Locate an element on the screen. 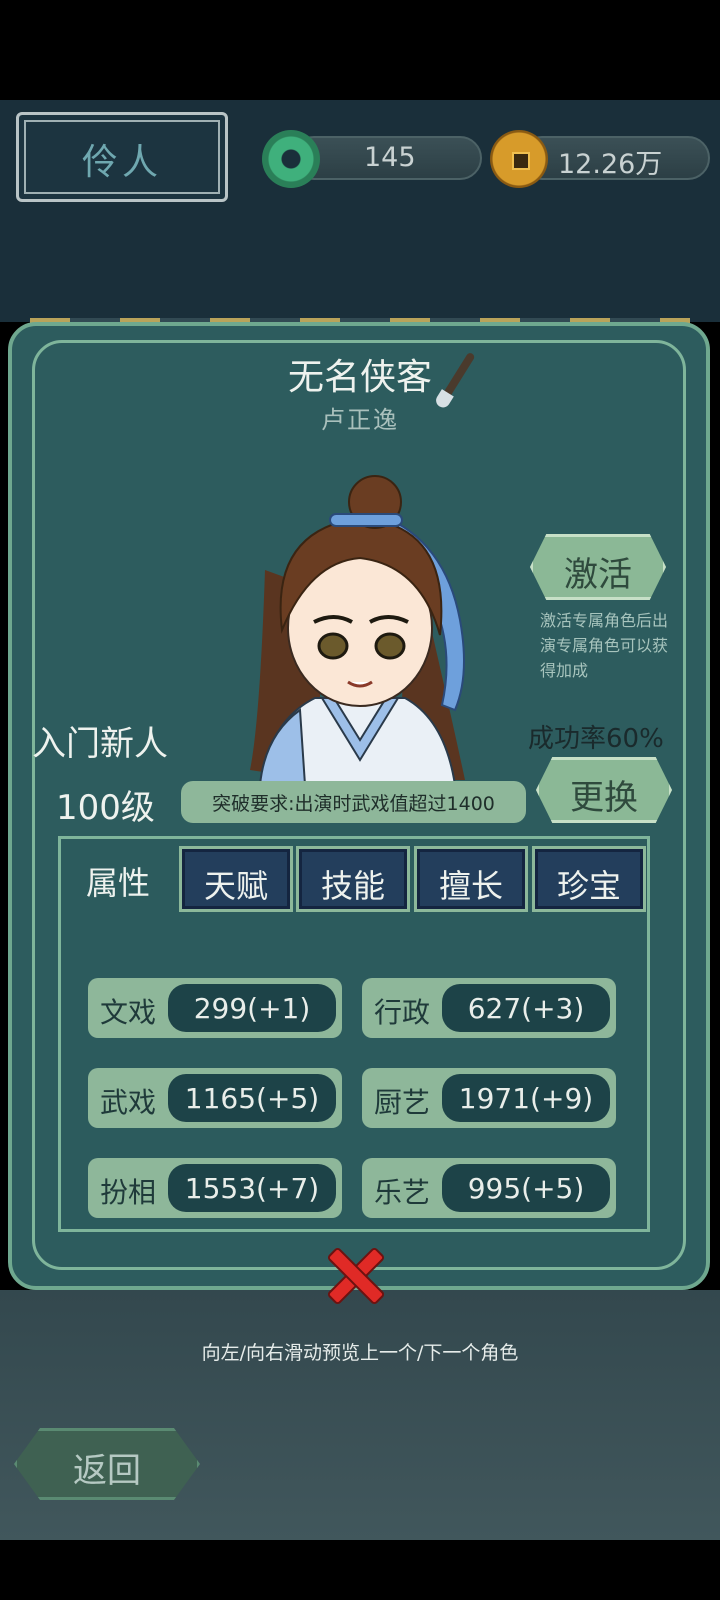 Image resolution: width=720 pixels, height=1600 pixels. stat-value-pill: 1165(+5) is located at coordinates (252, 1098).